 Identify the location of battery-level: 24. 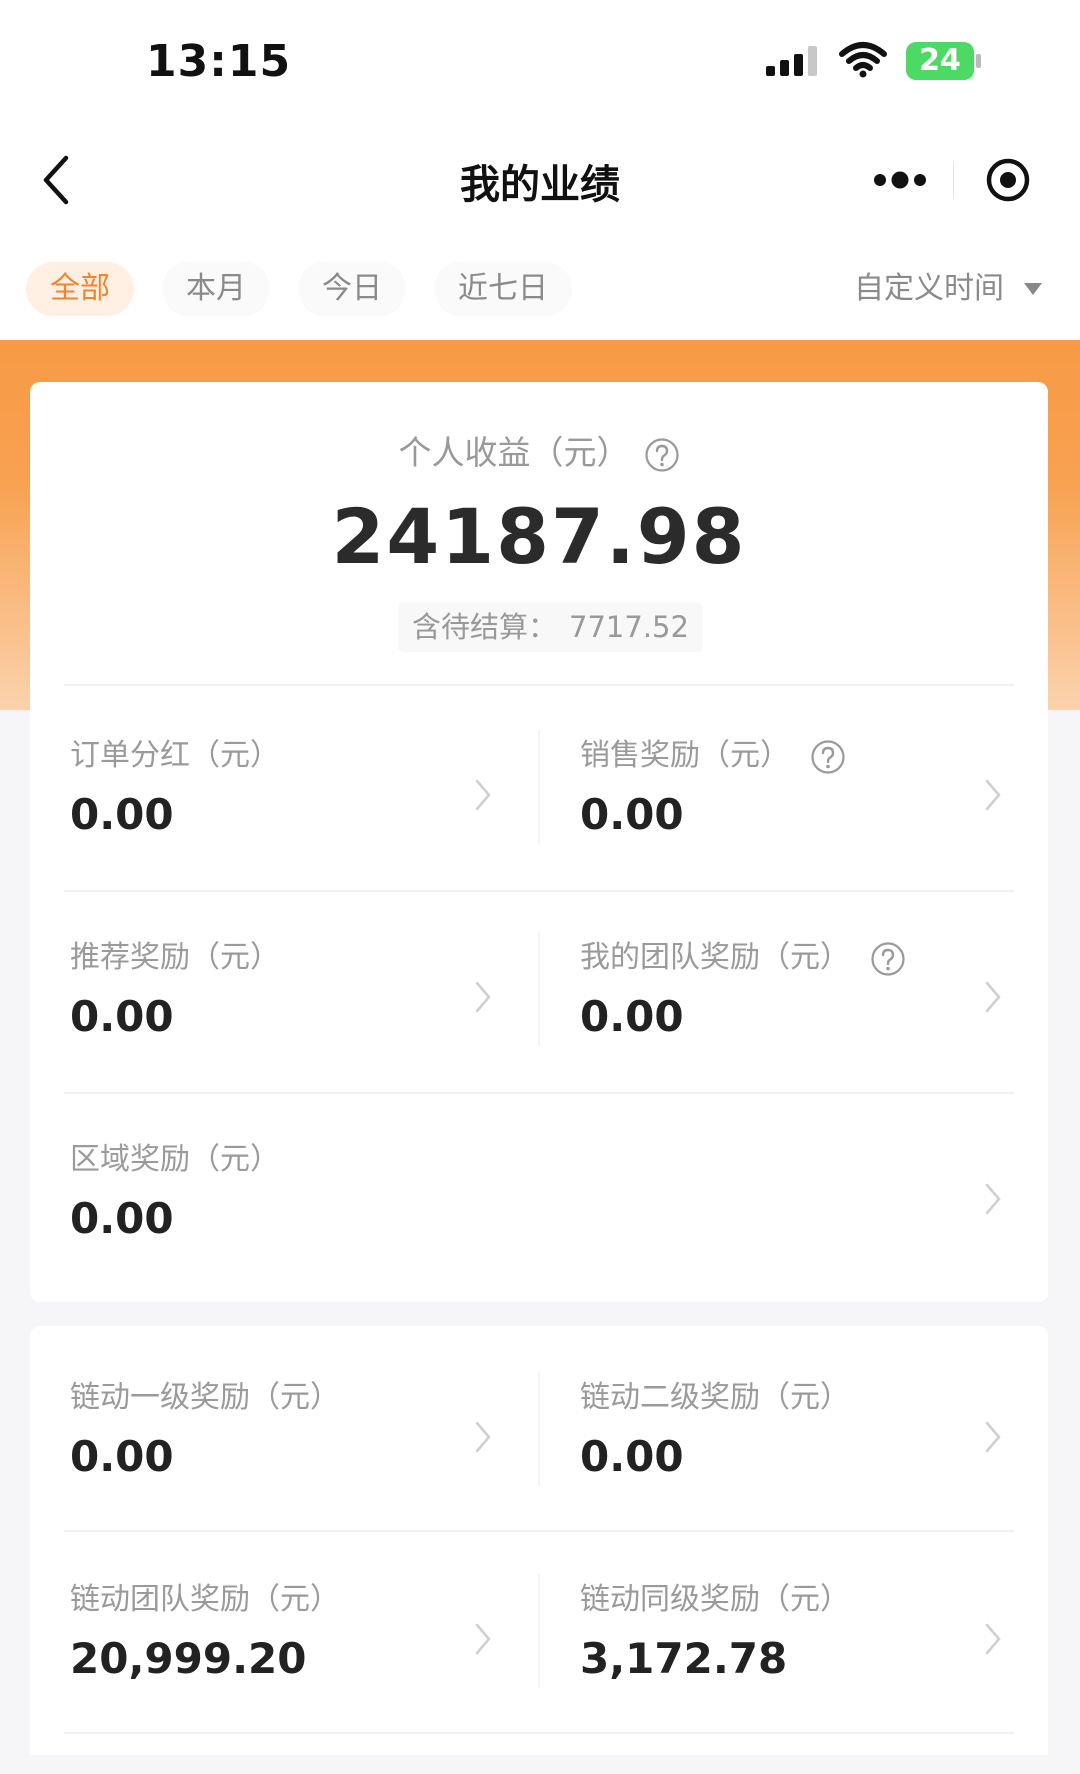
(940, 60).